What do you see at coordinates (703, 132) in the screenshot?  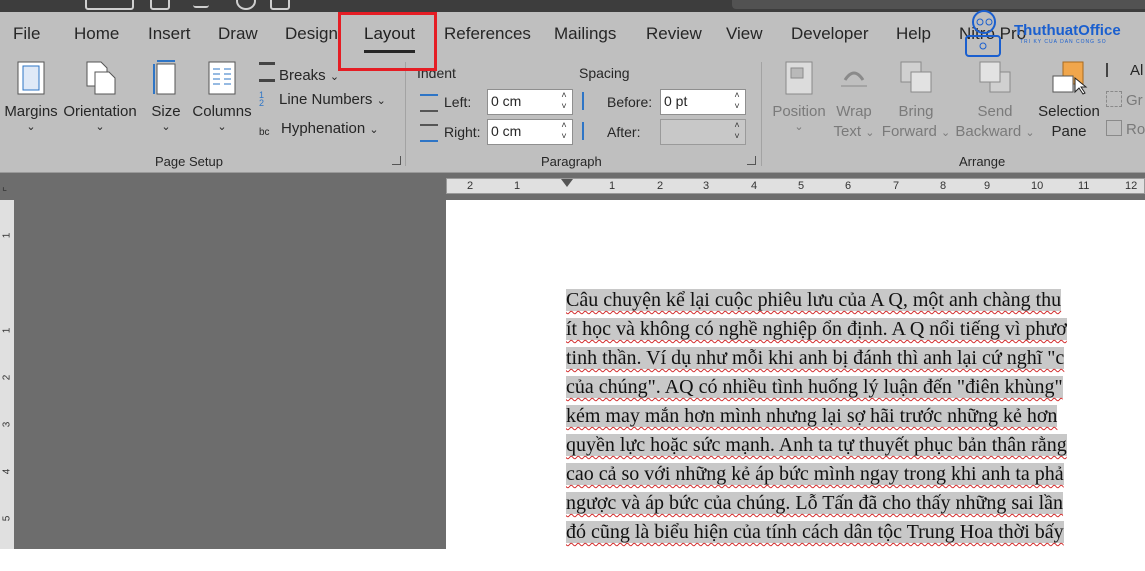 I see `spacing-after-input: ˄ ˅` at bounding box center [703, 132].